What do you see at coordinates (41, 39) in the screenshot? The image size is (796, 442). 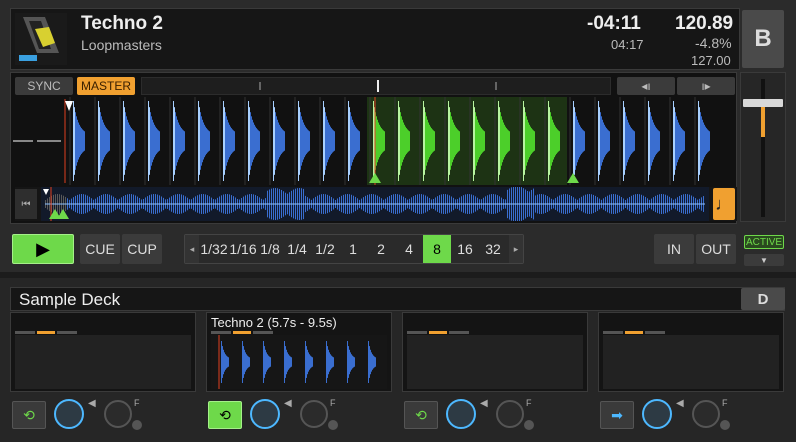 I see `cover-art` at bounding box center [41, 39].